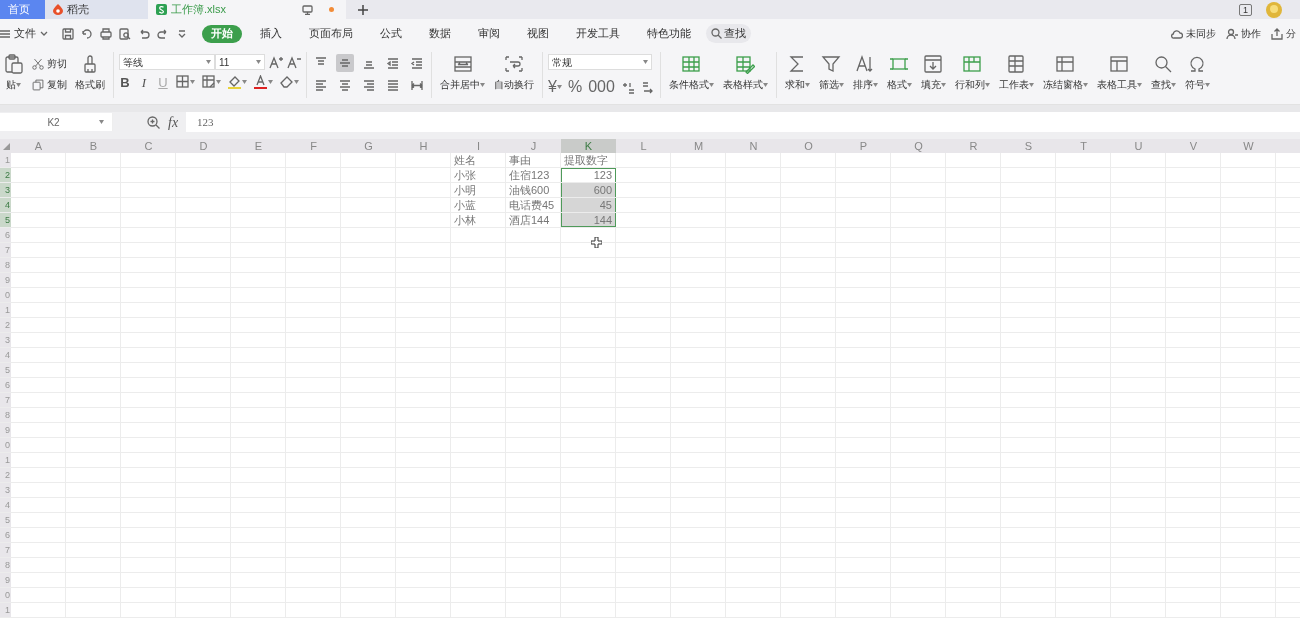 The image size is (1300, 628). Describe the element at coordinates (588, 146) in the screenshot. I see `column-header: K` at that location.